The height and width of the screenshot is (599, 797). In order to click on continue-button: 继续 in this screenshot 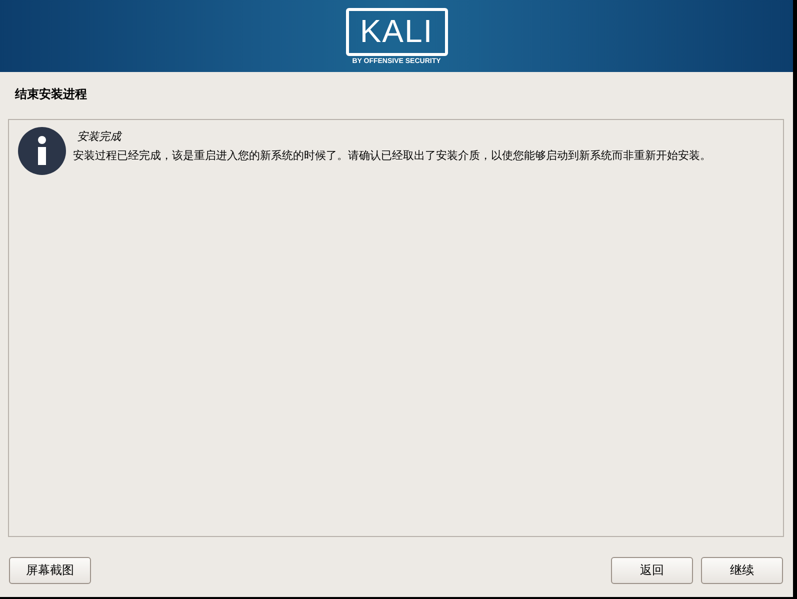, I will do `click(742, 570)`.